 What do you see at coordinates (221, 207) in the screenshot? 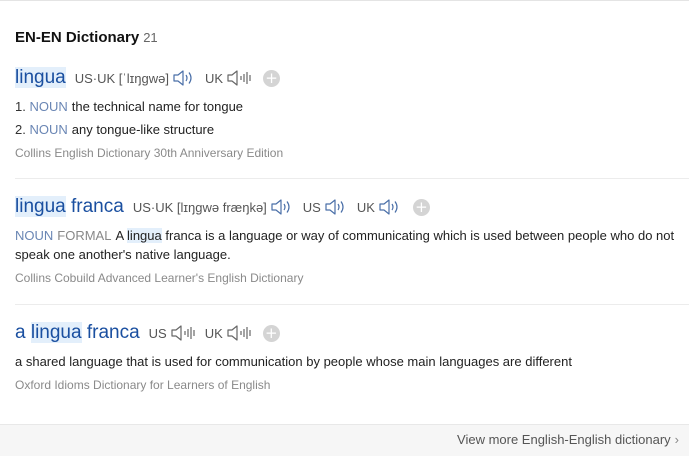
I see `ipa-text: [lɪŋɡwə fræŋkə]` at bounding box center [221, 207].